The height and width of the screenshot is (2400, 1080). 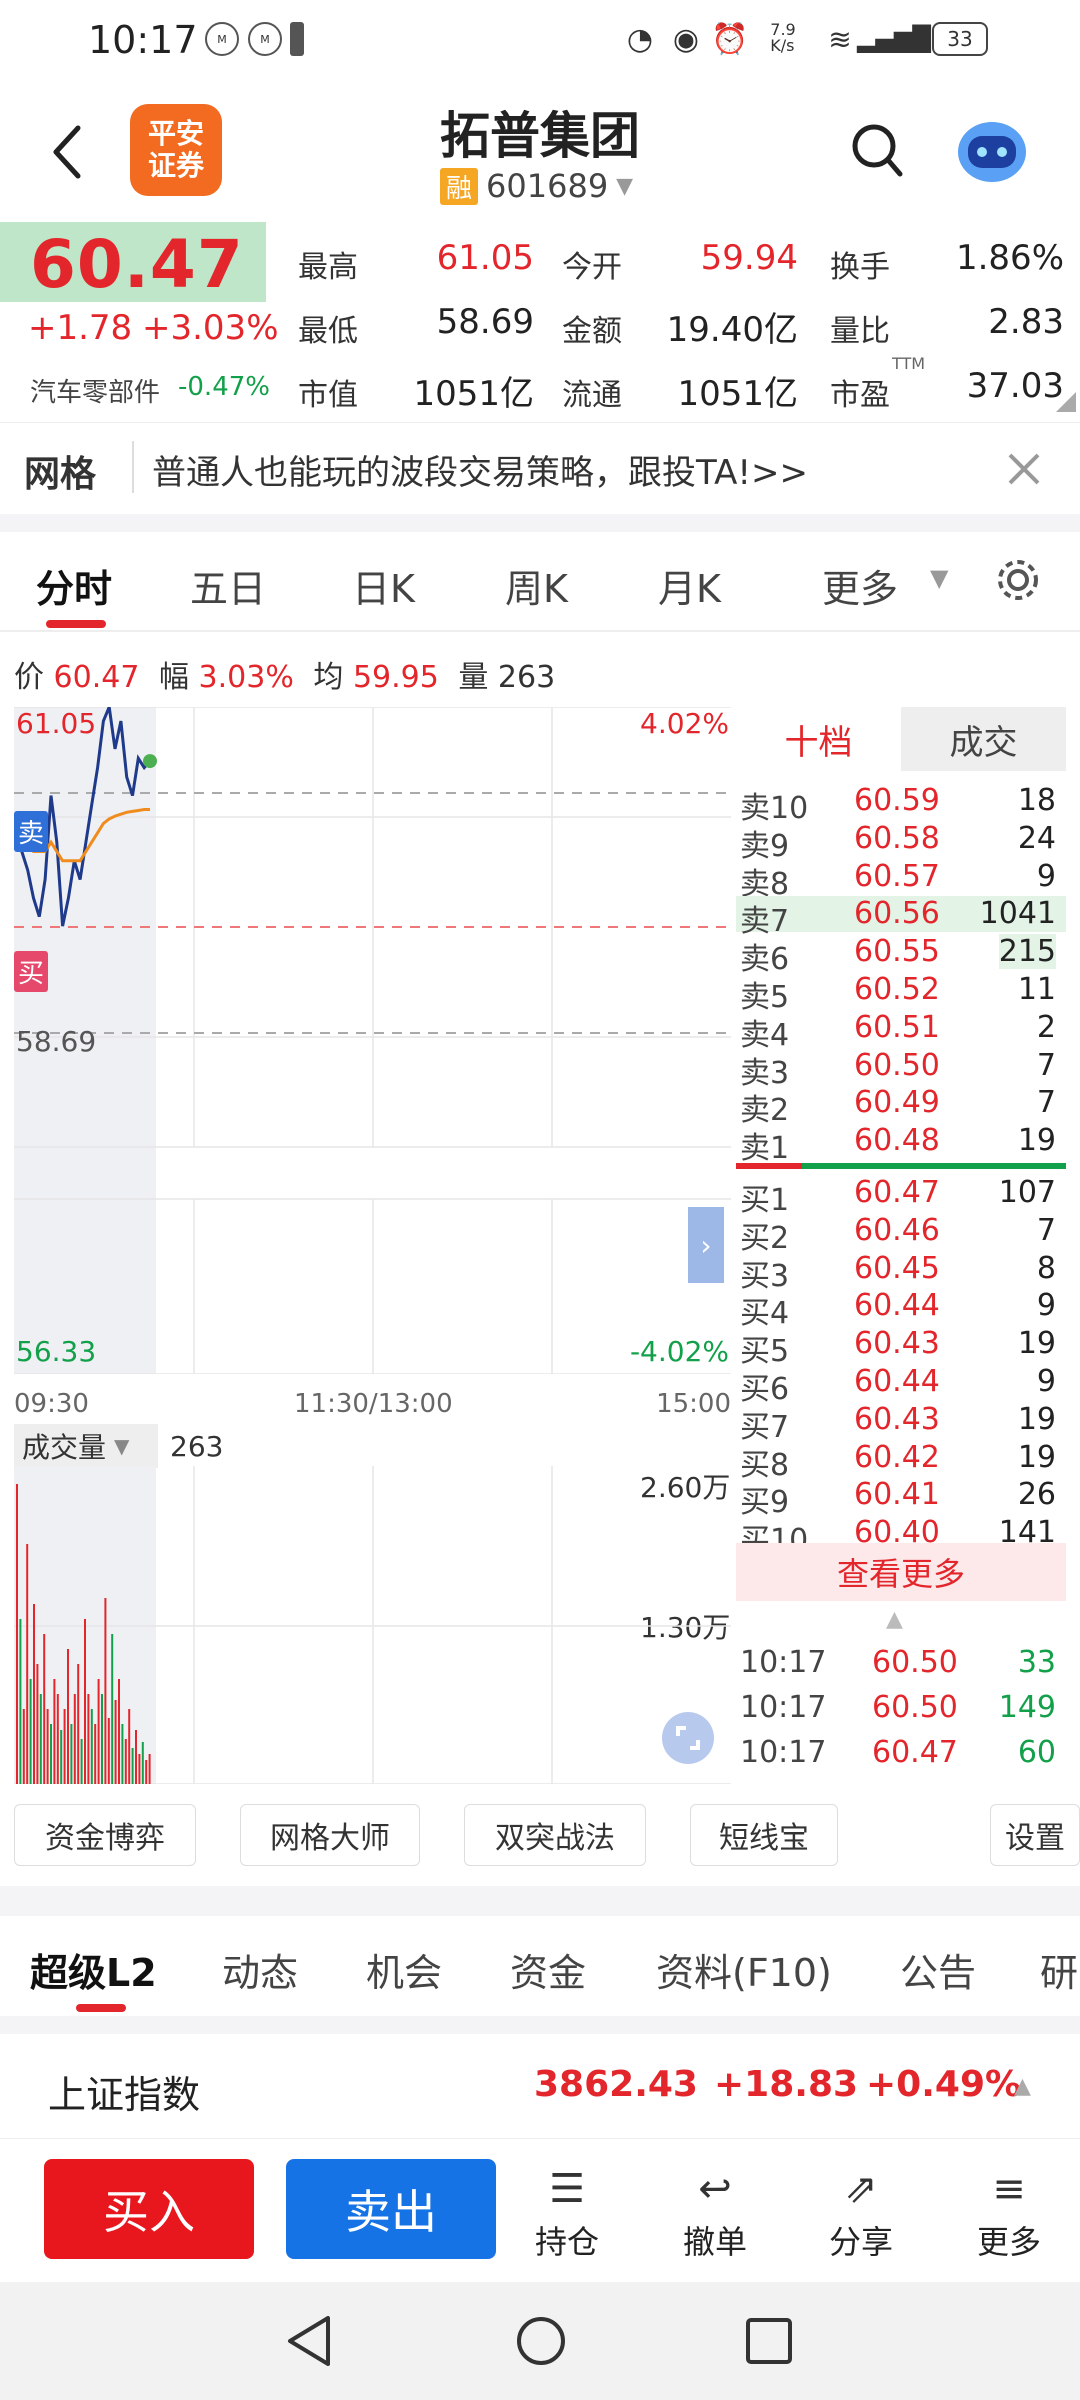 I want to click on bid-price: 60.41, so click(x=897, y=1495).